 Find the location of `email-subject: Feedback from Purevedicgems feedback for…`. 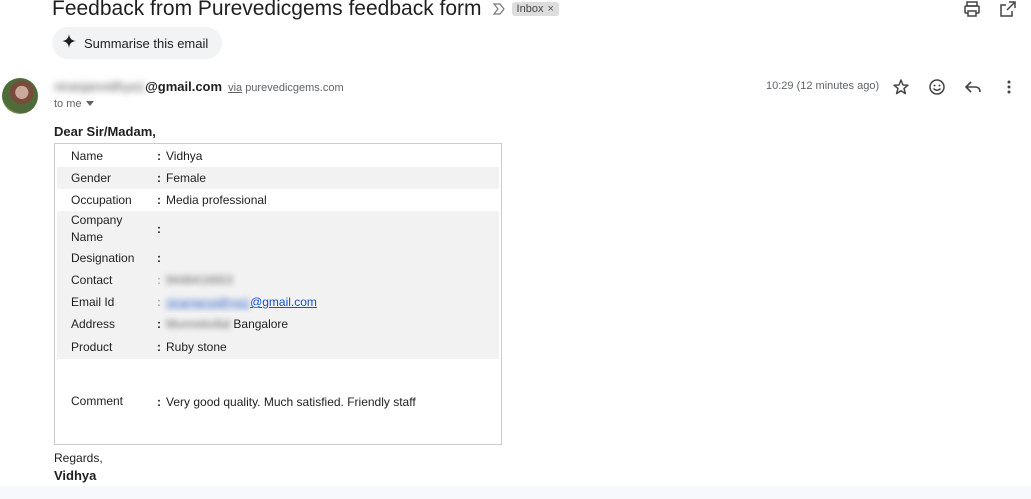

email-subject: Feedback from Purevedicgems feedback for… is located at coordinates (267, 10).